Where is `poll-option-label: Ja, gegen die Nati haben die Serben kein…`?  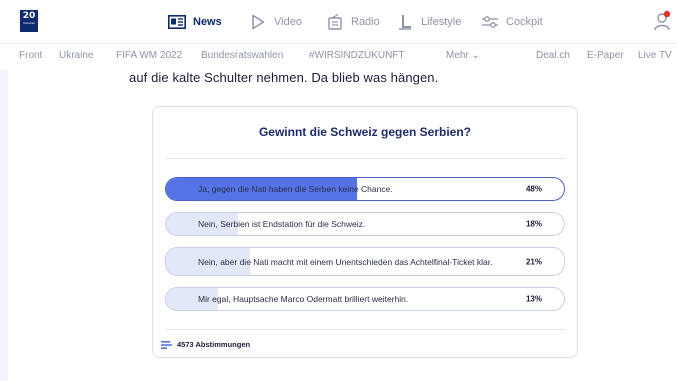 poll-option-label: Ja, gegen die Nati haben die Serben kein… is located at coordinates (295, 189).